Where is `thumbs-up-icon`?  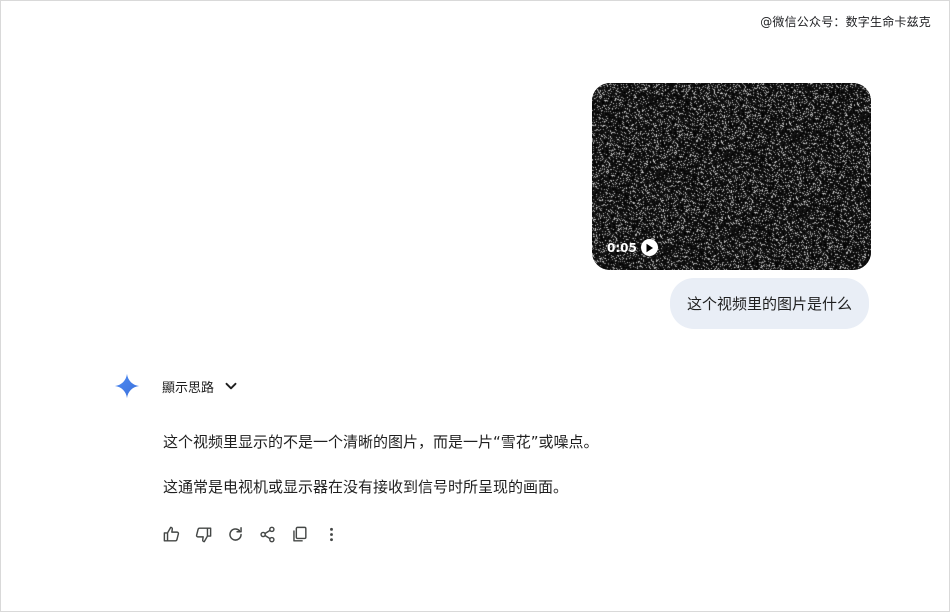 thumbs-up-icon is located at coordinates (171, 534).